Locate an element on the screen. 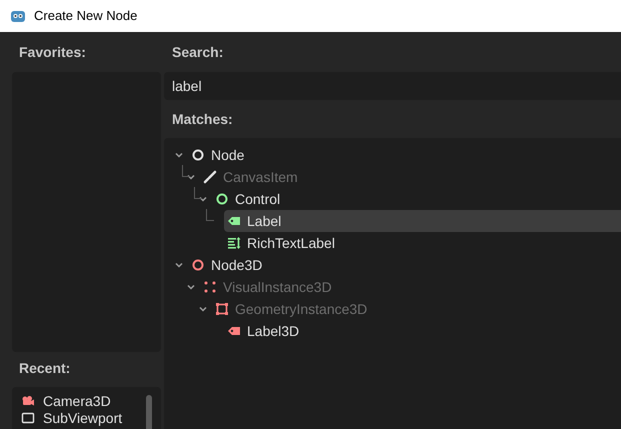 The height and width of the screenshot is (429, 621). section-label: Search: is located at coordinates (197, 52).